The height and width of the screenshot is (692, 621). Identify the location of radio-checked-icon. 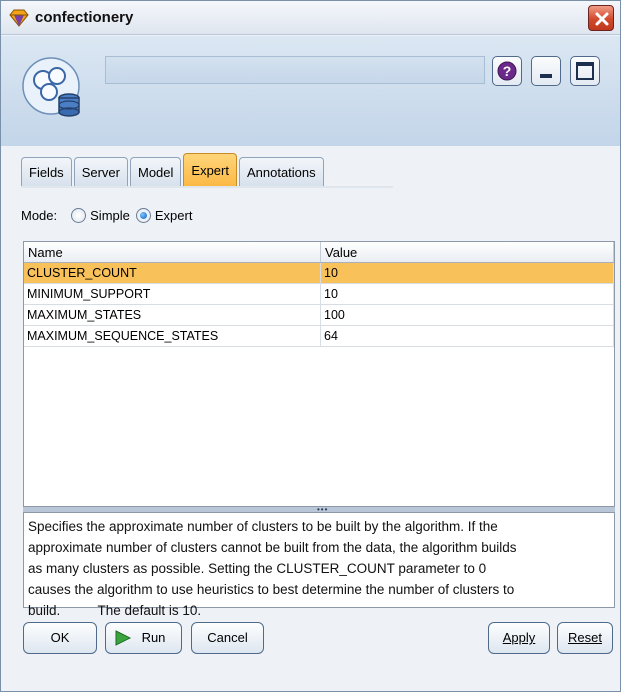
(143, 215).